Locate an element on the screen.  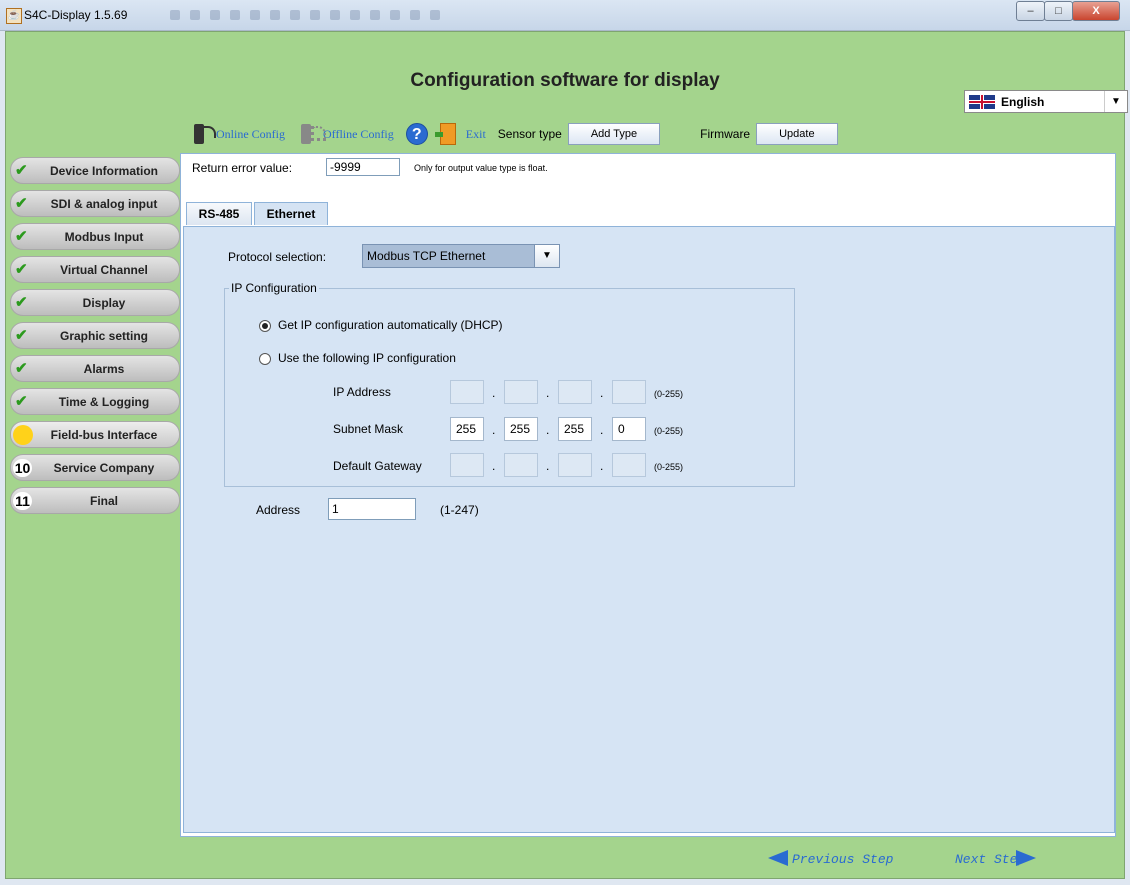
firmware-label: Firmware is located at coordinates (725, 134).